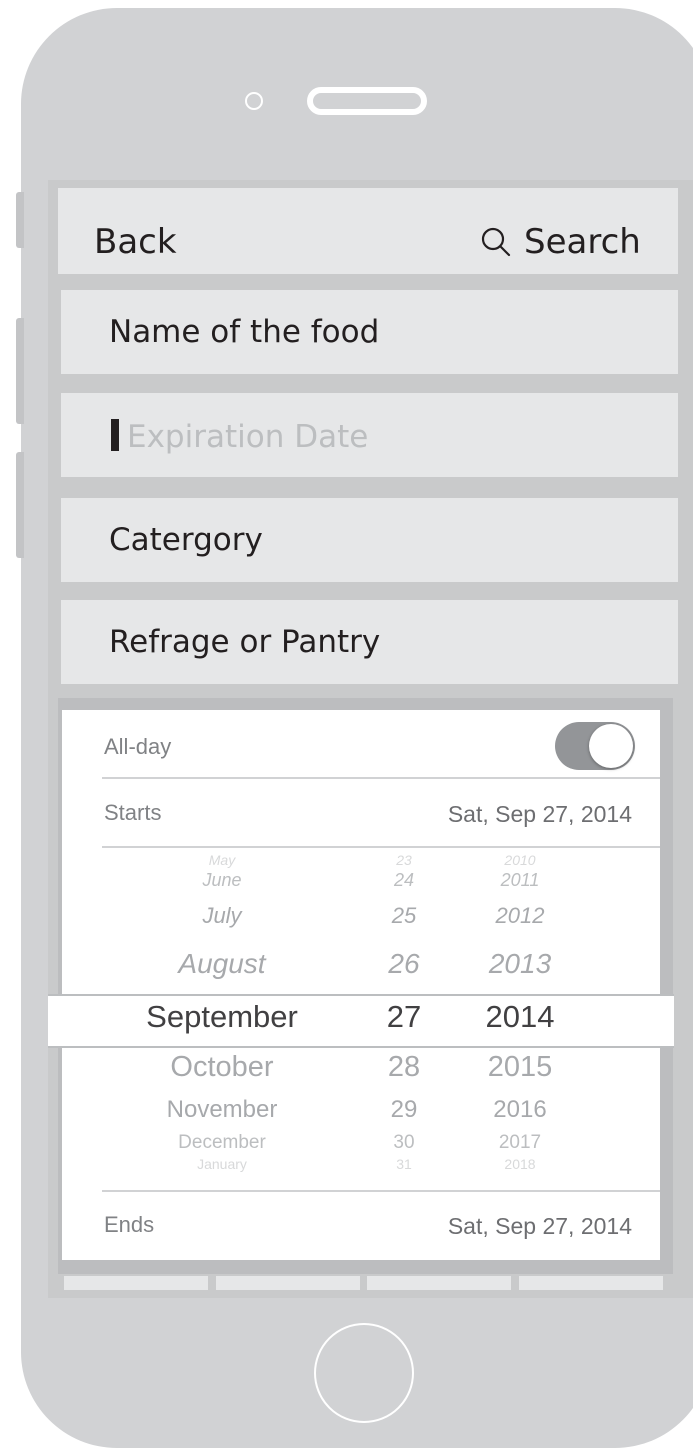 The height and width of the screenshot is (1454, 693). Describe the element at coordinates (222, 1017) in the screenshot. I see `month-option-selected: September` at that location.